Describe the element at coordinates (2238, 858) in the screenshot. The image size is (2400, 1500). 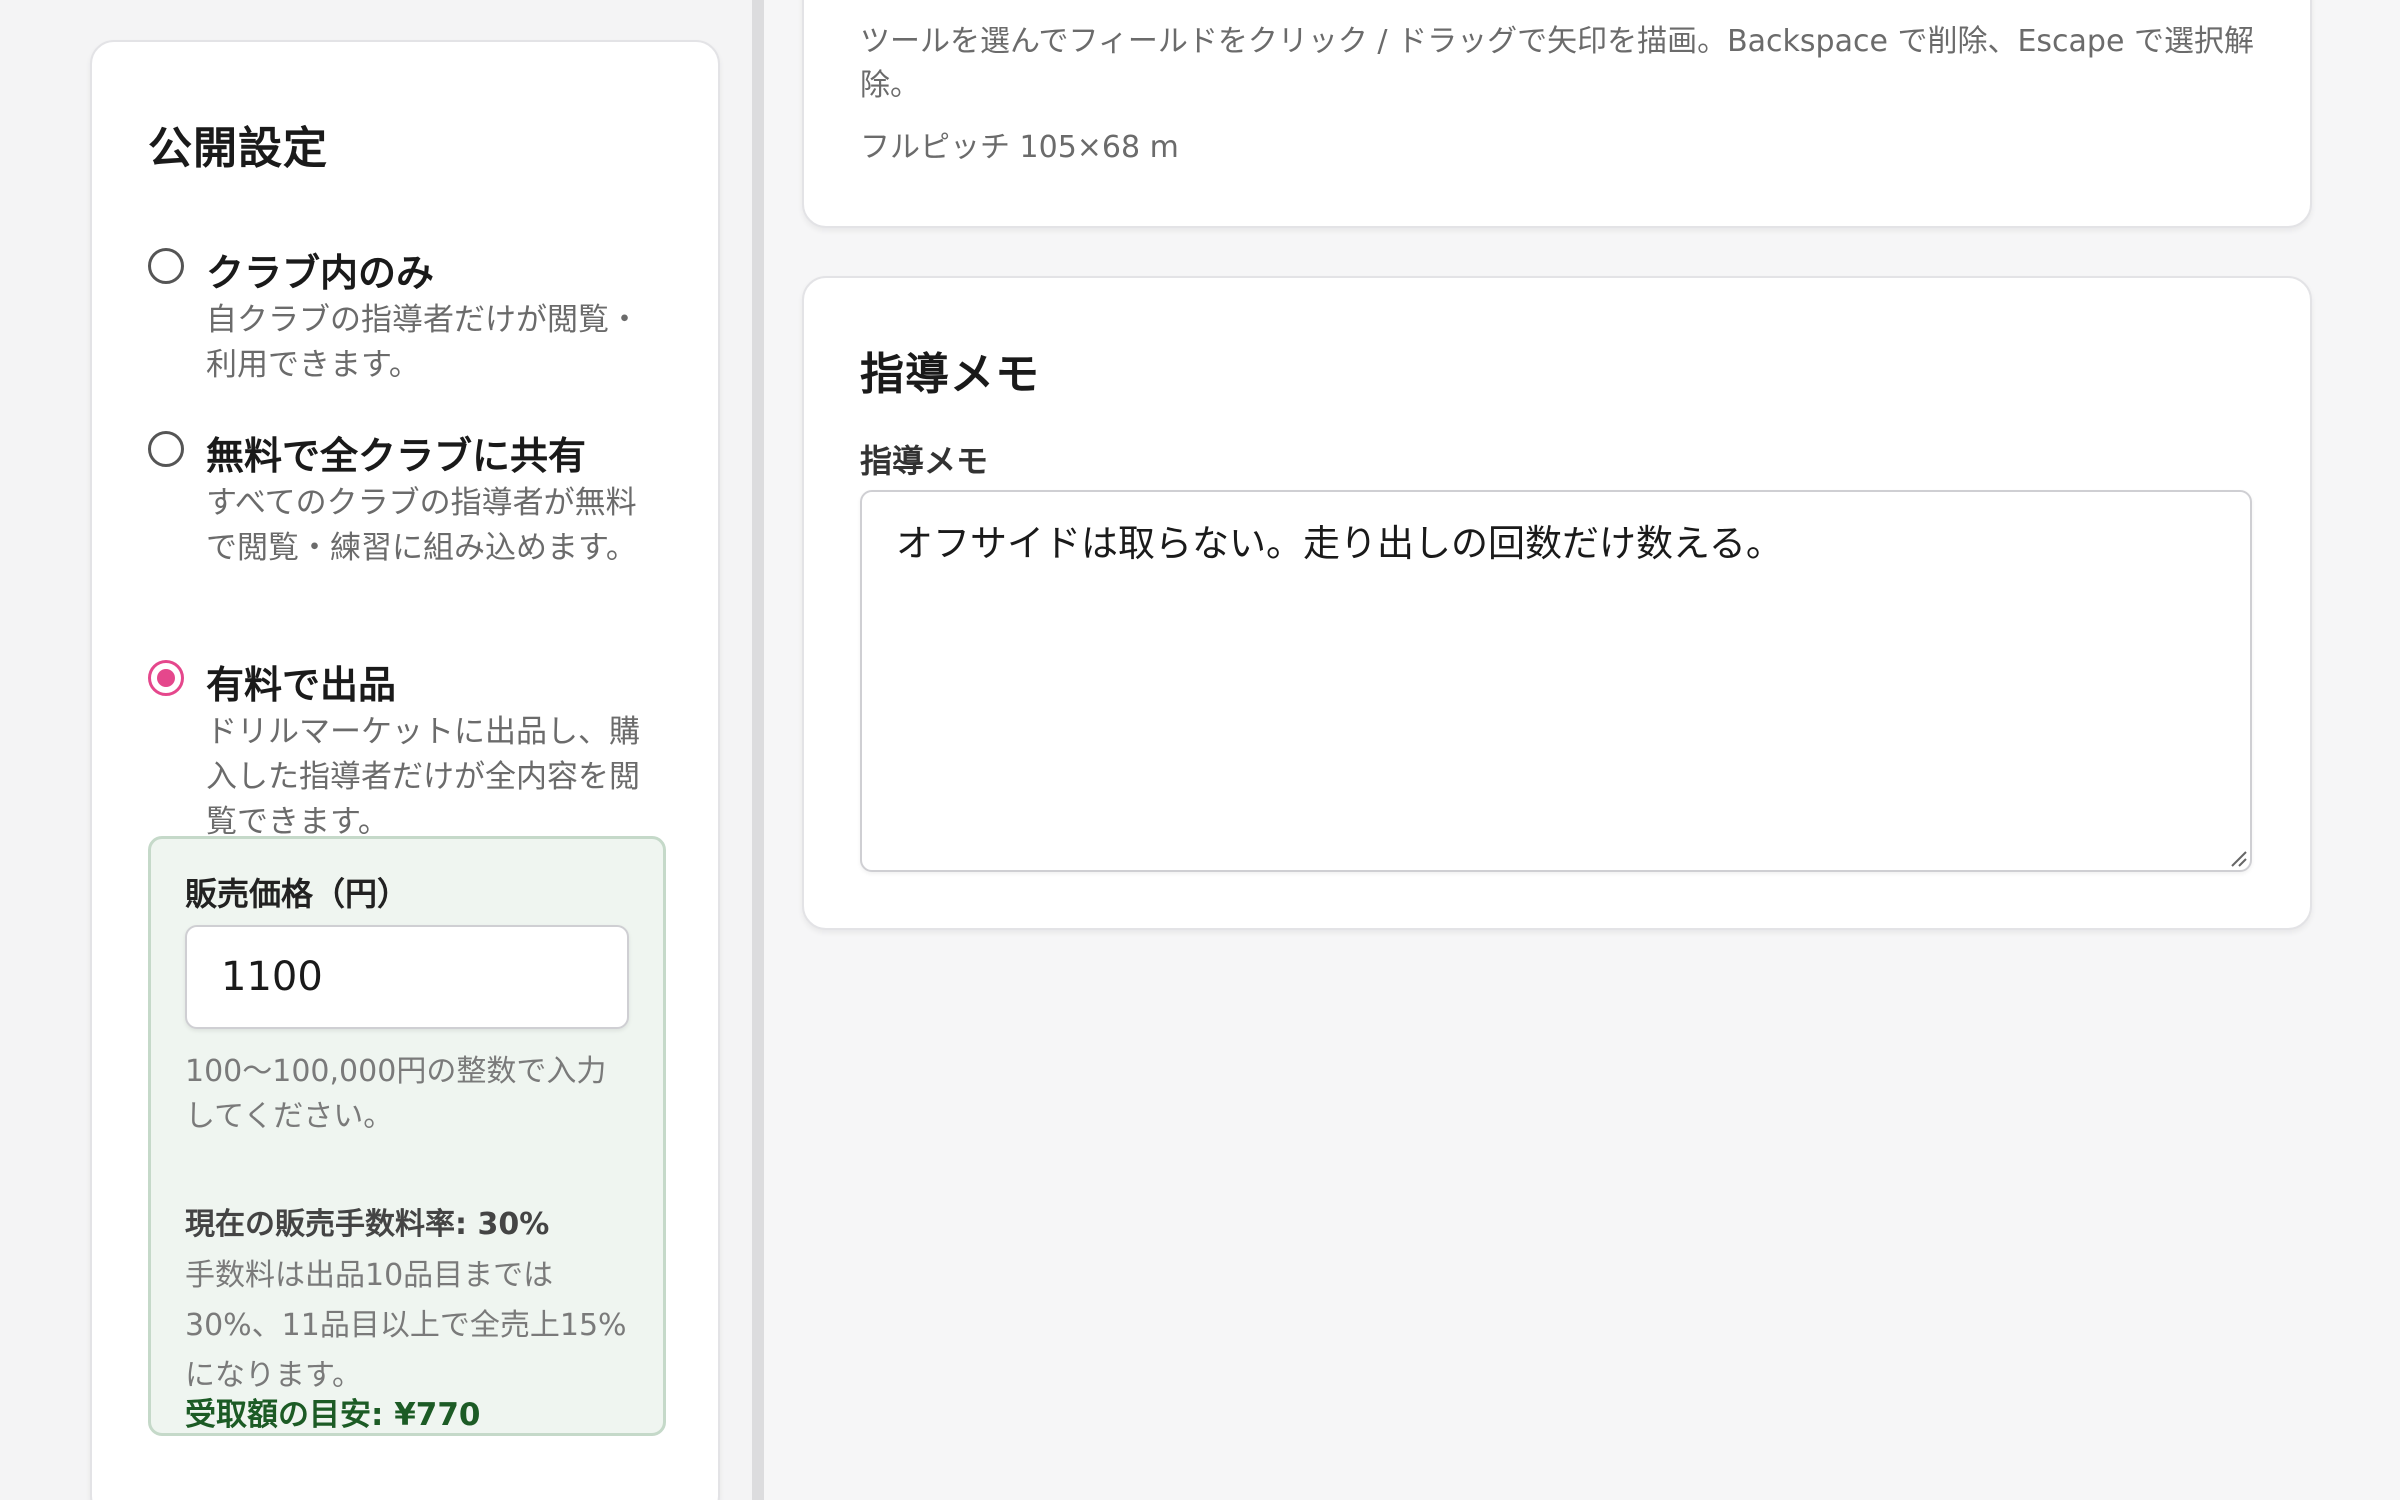
I see `resize-handle-icon` at that location.